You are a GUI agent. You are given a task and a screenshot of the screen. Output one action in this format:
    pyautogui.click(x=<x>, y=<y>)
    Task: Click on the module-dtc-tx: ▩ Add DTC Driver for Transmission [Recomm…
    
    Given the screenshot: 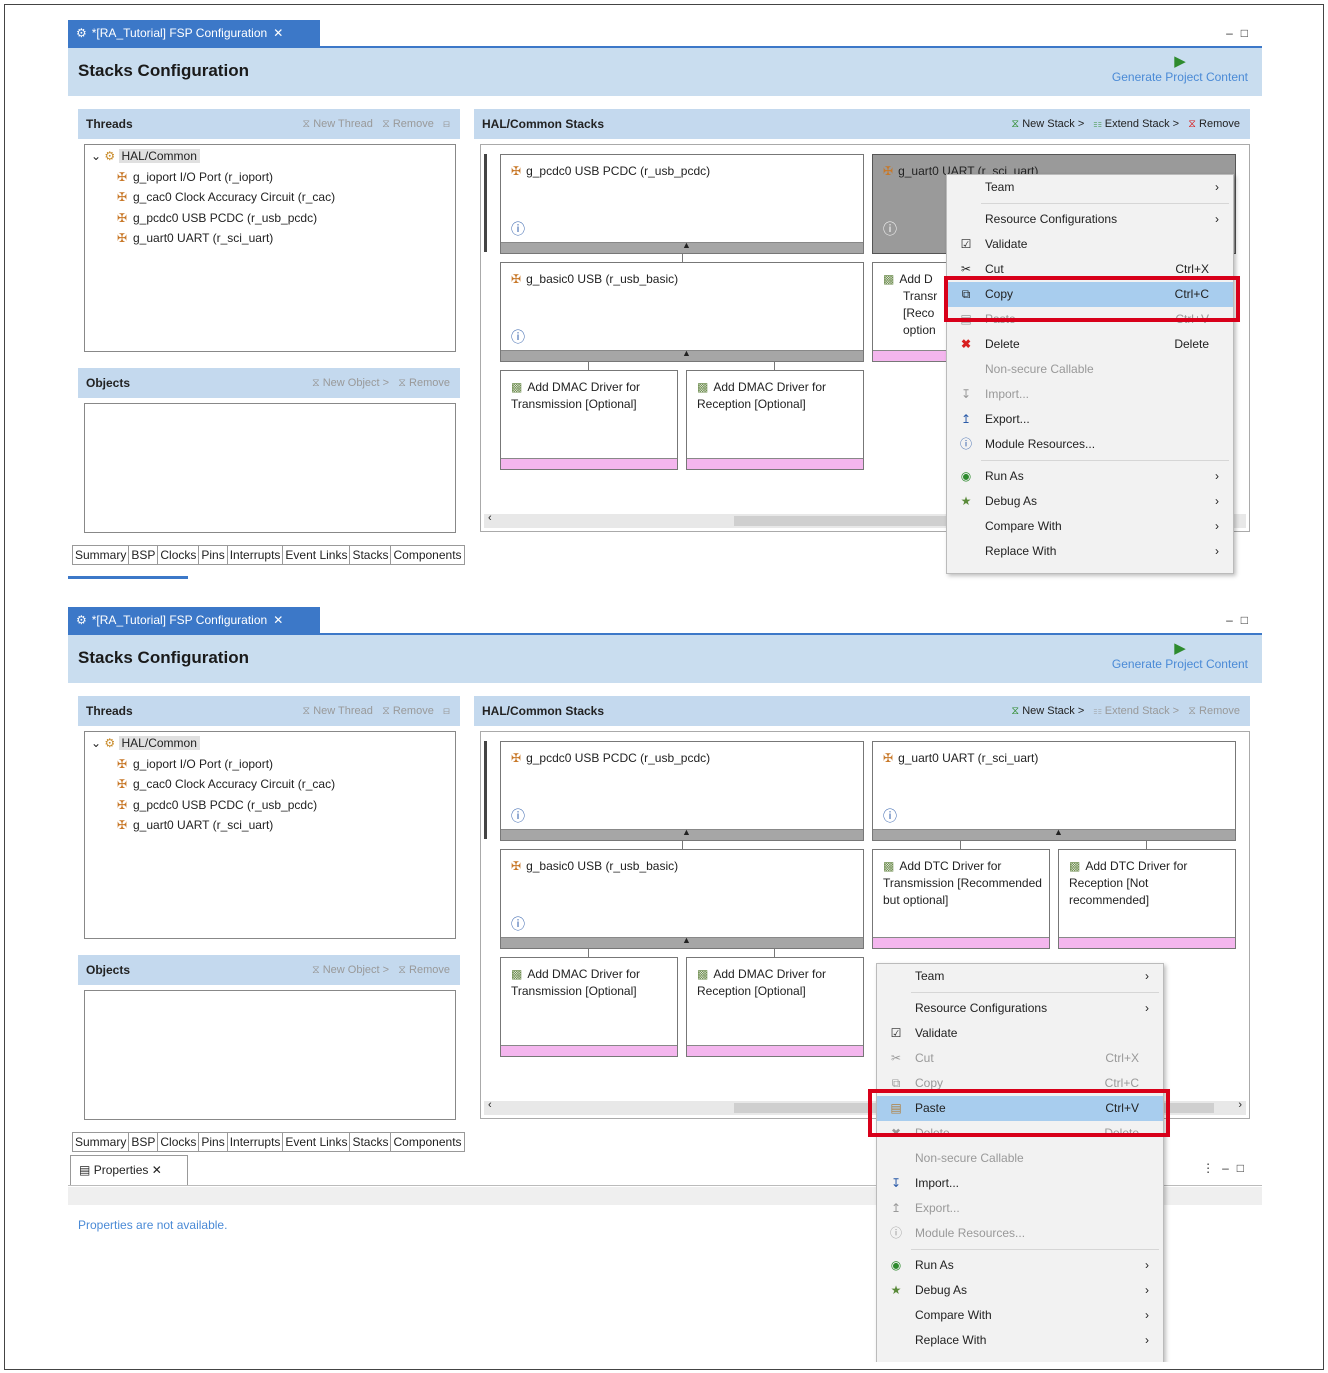 What is the action you would take?
    pyautogui.click(x=961, y=899)
    